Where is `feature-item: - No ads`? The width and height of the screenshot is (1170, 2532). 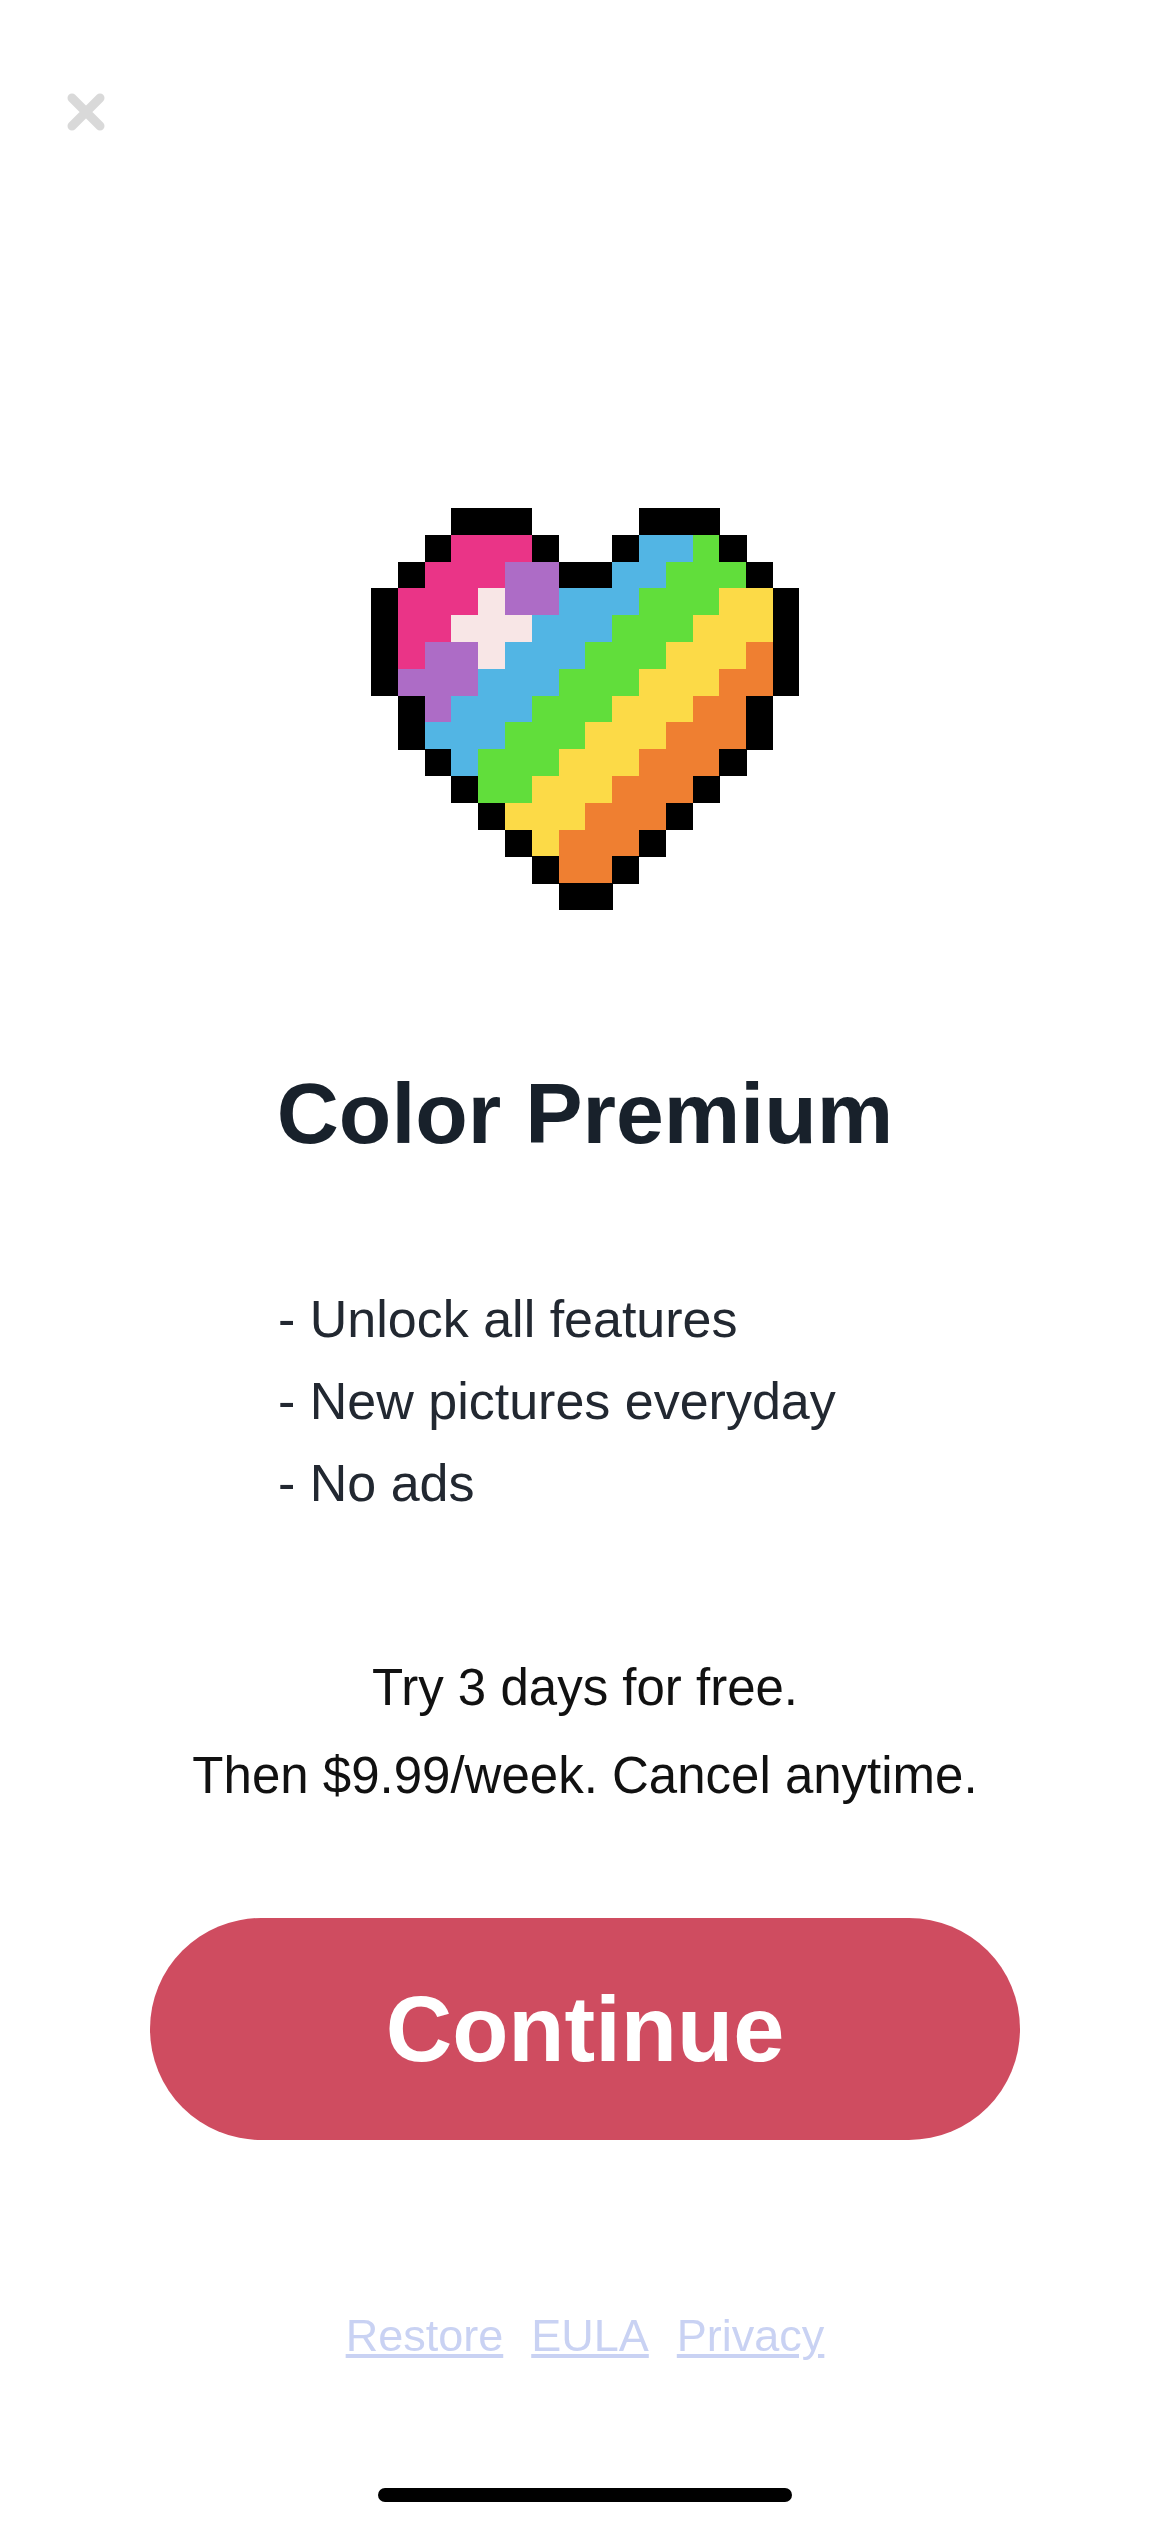
feature-item: - No ads is located at coordinates (377, 1483).